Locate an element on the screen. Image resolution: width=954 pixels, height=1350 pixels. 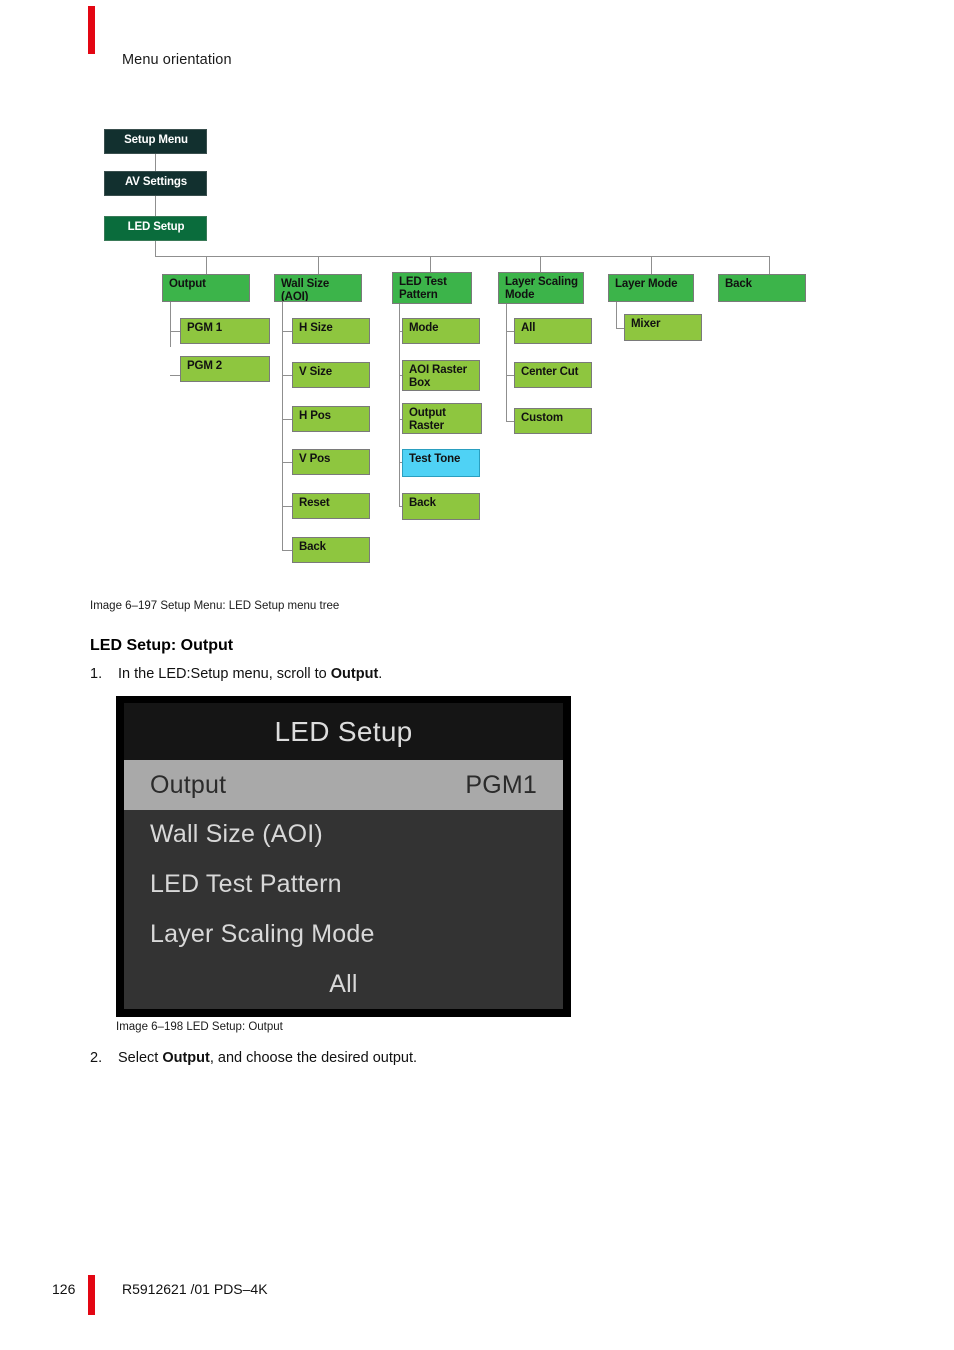
tree-node-reset: Reset is located at coordinates (331, 506).